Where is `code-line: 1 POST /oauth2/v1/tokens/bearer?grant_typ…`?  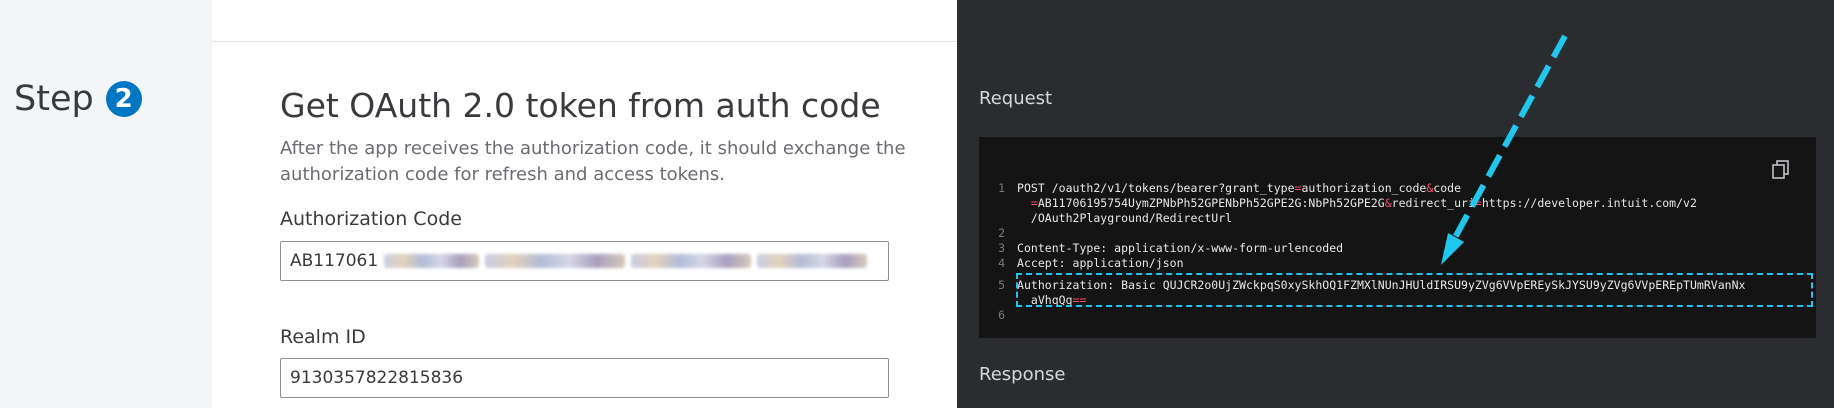 code-line: 1 POST /oauth2/v1/tokens/bearer?grant_typ… is located at coordinates (1229, 188).